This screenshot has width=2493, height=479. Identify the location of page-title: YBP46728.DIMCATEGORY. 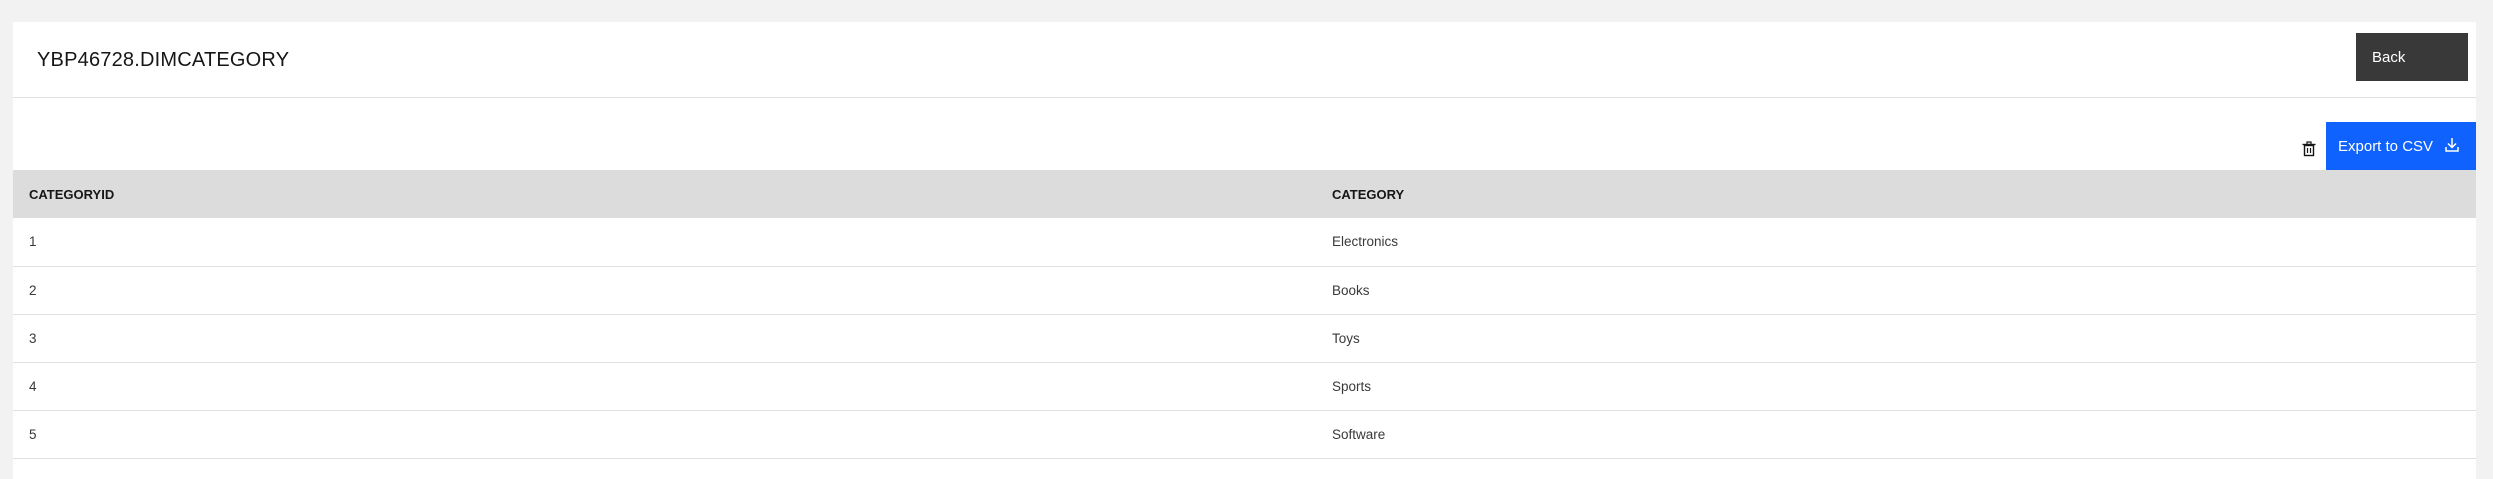
(163, 60).